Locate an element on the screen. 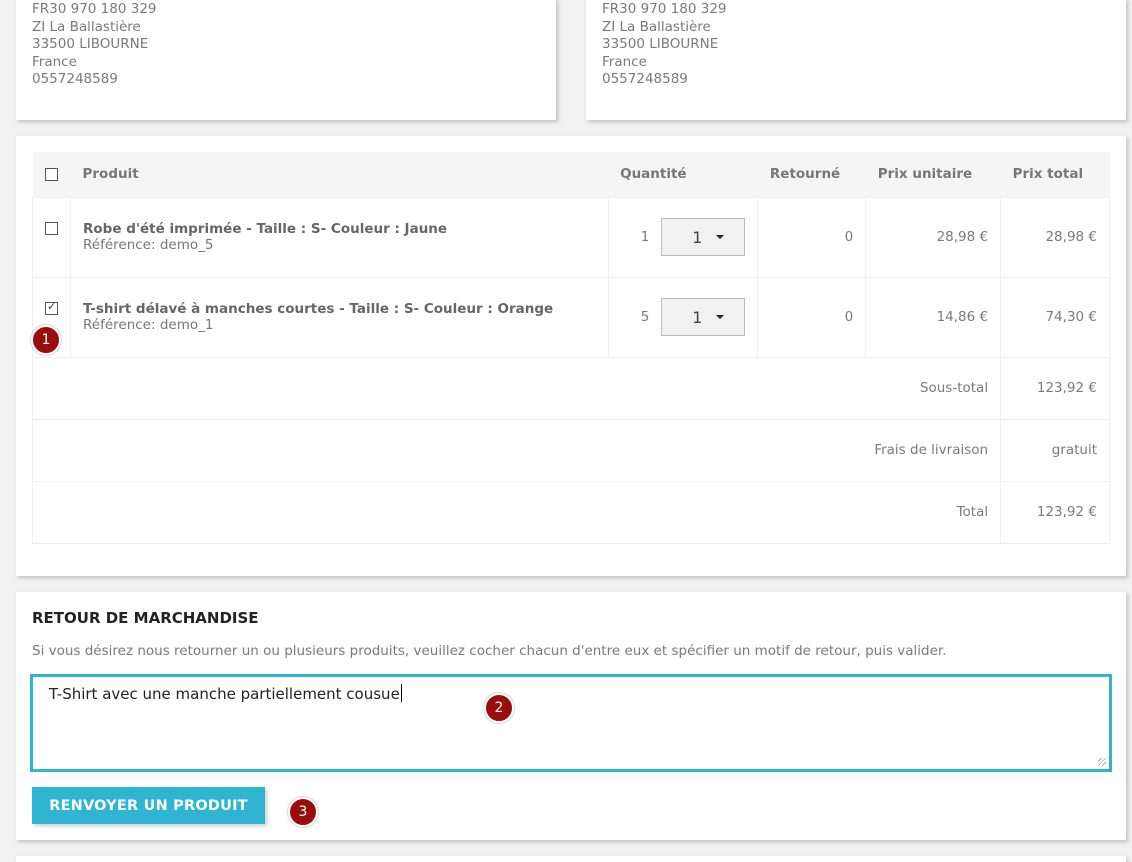  ordered-quantity: 5 is located at coordinates (645, 317).